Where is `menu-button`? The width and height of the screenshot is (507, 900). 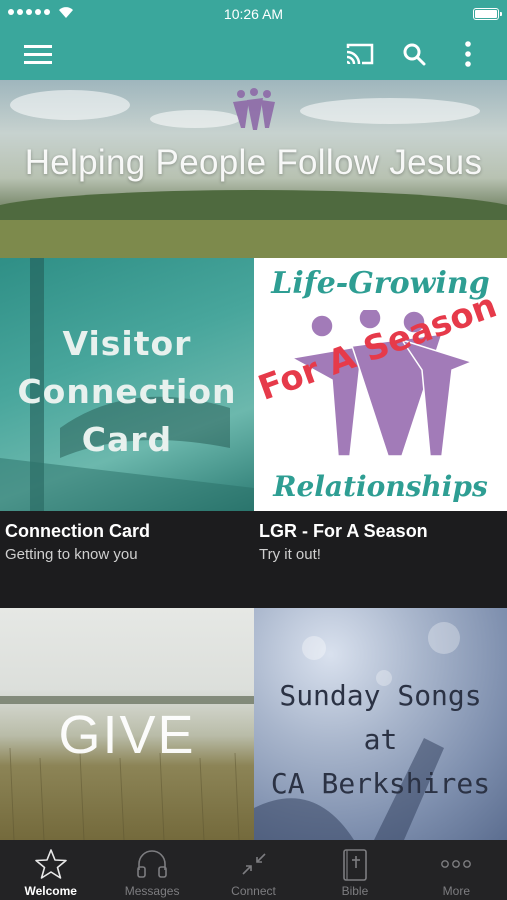 menu-button is located at coordinates (38, 54).